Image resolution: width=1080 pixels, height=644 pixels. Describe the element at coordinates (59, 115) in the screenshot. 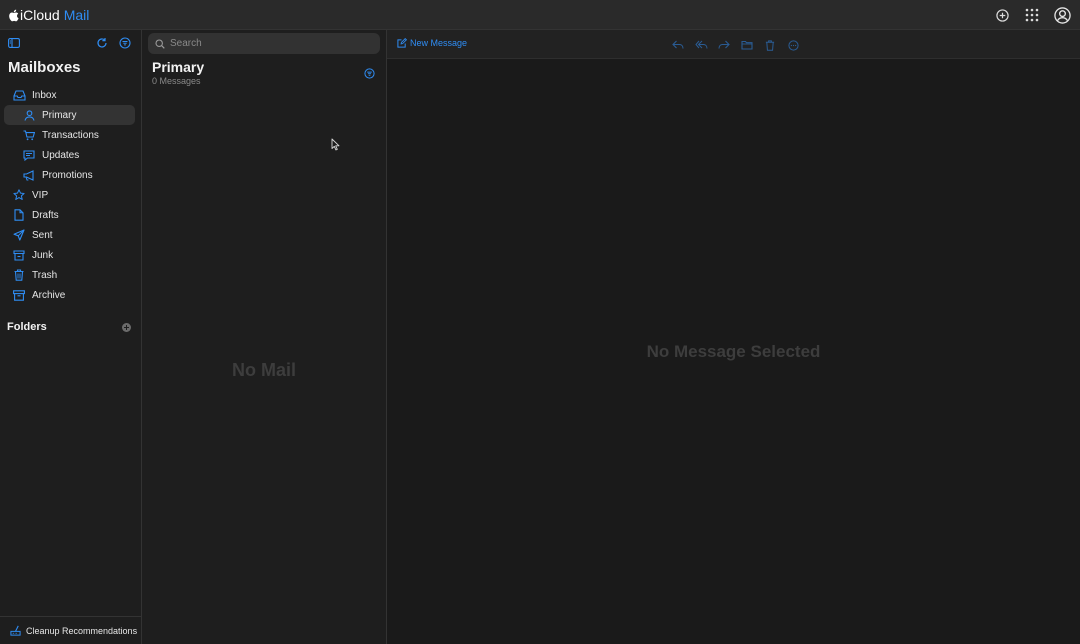

I see `mailbox-label: Primary` at that location.